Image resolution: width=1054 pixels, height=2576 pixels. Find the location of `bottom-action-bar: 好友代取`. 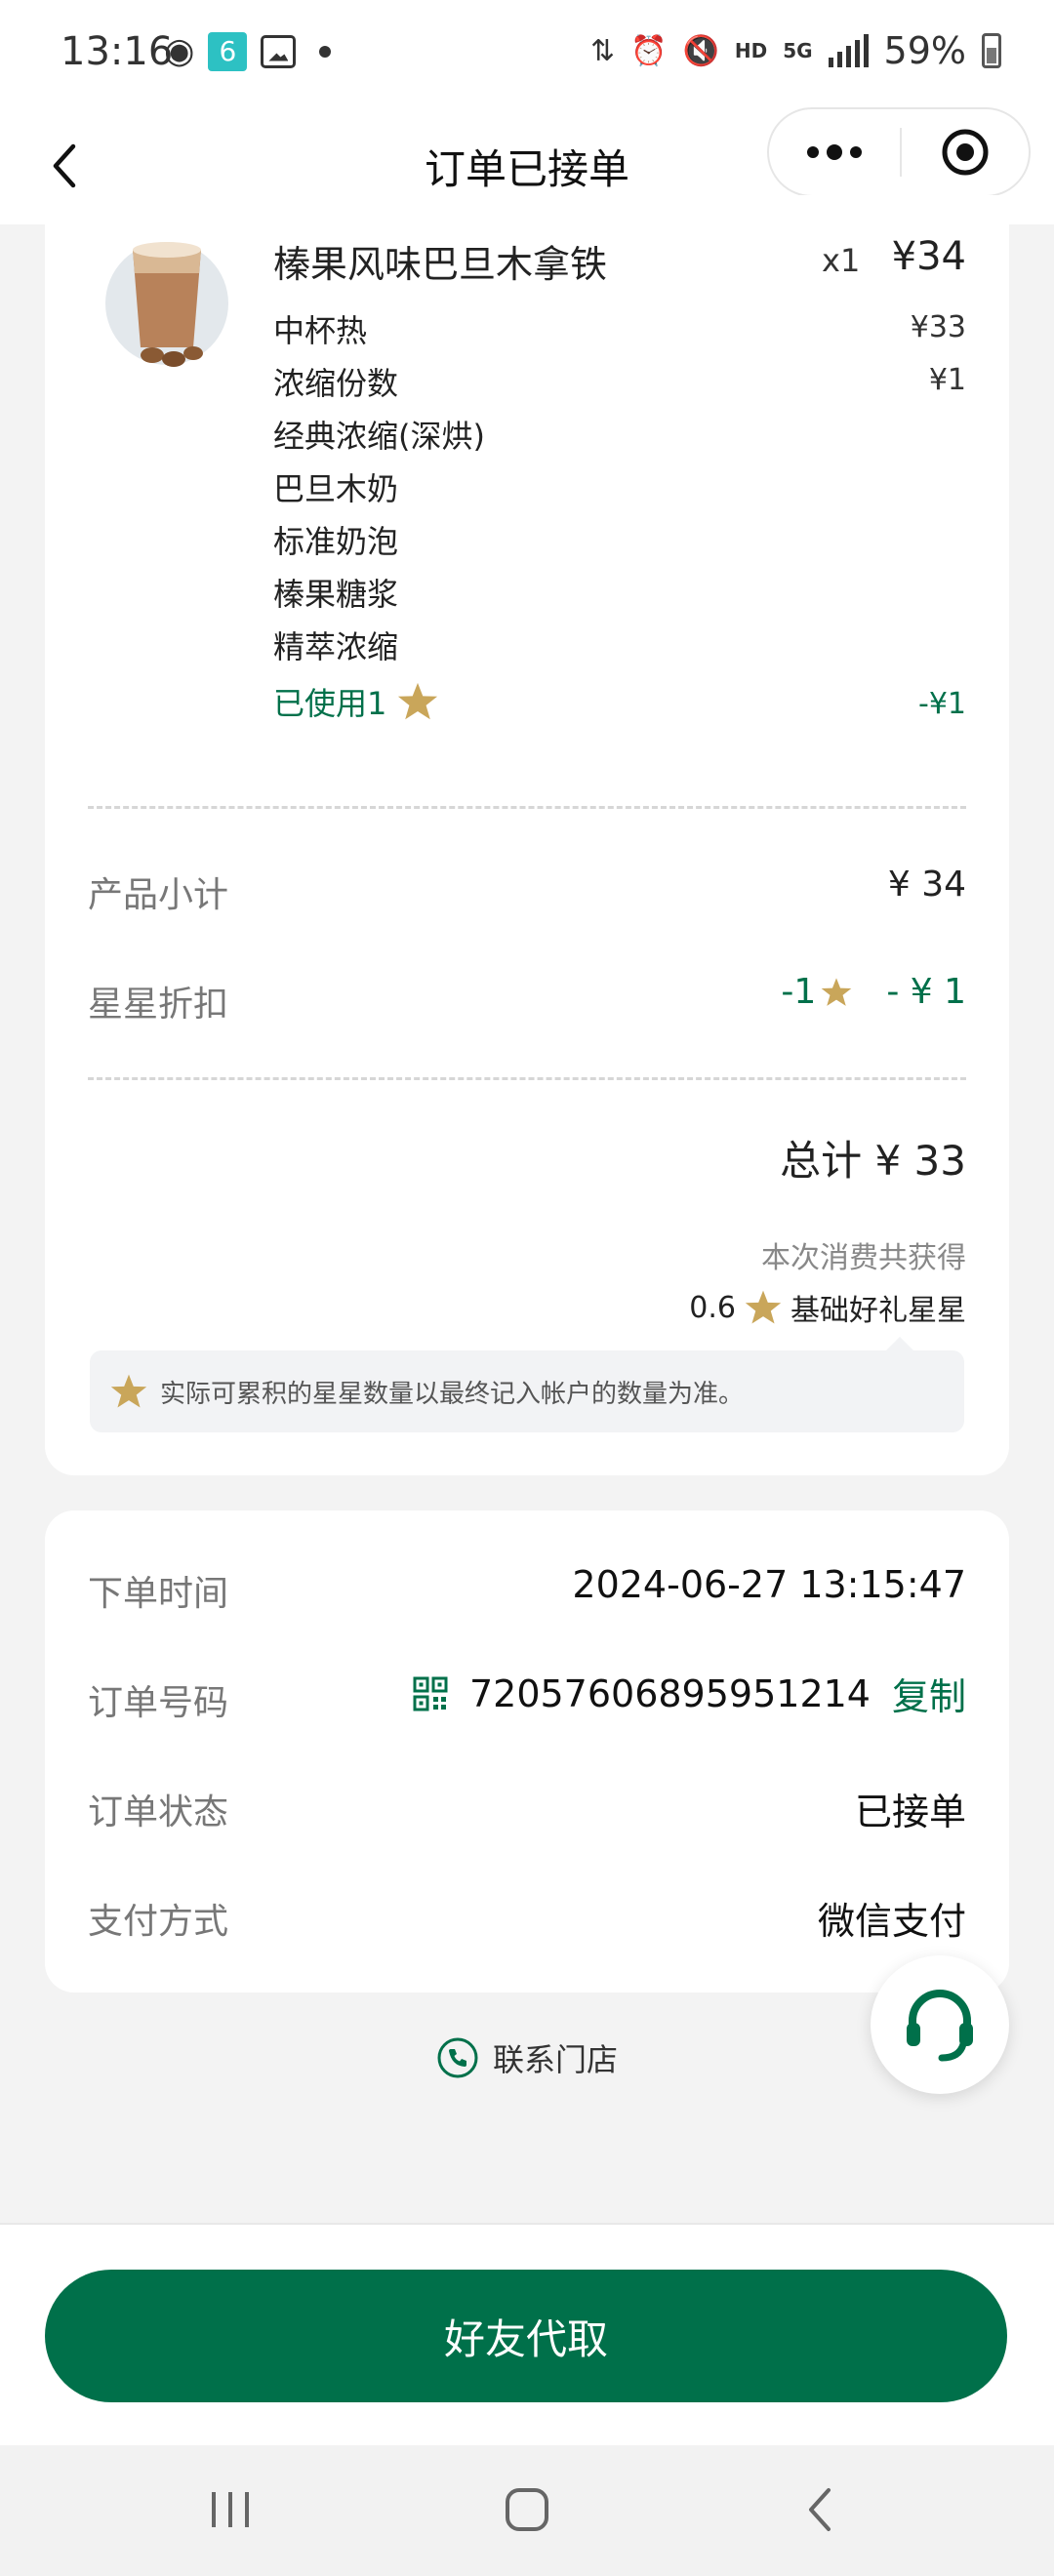

bottom-action-bar: 好友代取 is located at coordinates (527, 2334).